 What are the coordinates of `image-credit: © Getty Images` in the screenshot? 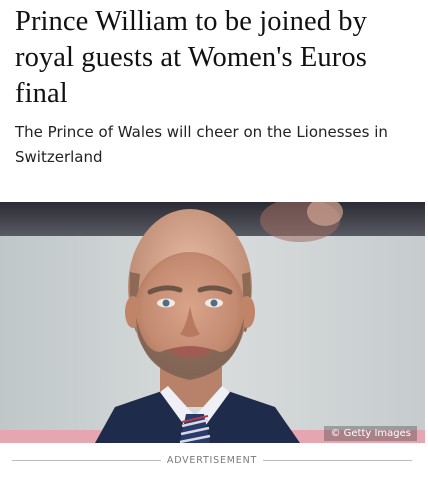 It's located at (370, 433).